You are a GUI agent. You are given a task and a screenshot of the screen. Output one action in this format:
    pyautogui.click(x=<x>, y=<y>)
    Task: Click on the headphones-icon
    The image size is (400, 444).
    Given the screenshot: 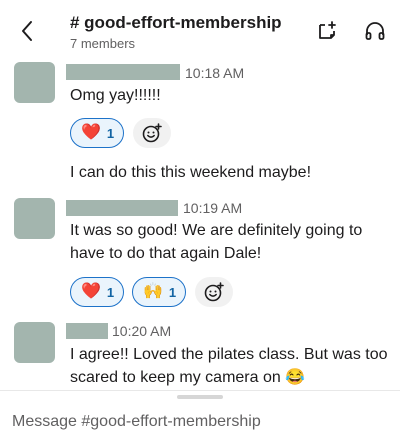 What is the action you would take?
    pyautogui.click(x=375, y=31)
    